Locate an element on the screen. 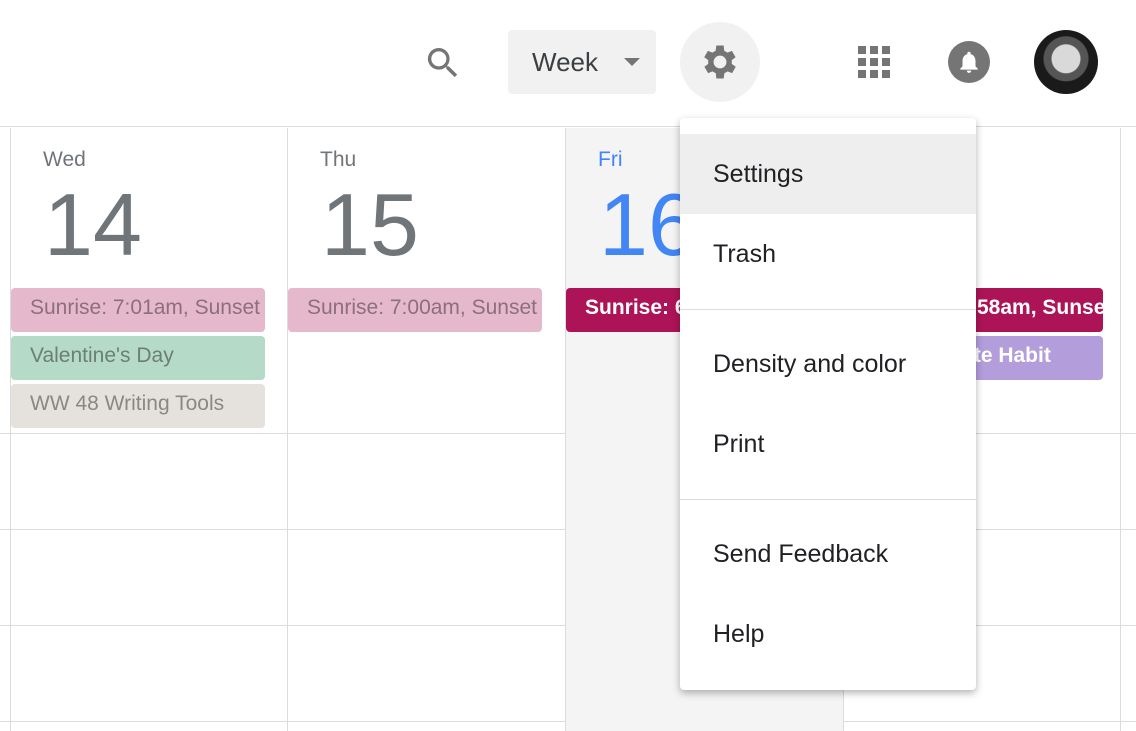 This screenshot has width=1136, height=731. day-column-edge is located at coordinates (1128, 429).